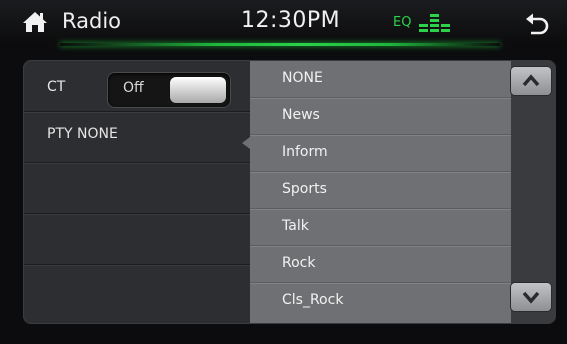 The image size is (567, 344). Describe the element at coordinates (537, 24) in the screenshot. I see `back-icon` at that location.